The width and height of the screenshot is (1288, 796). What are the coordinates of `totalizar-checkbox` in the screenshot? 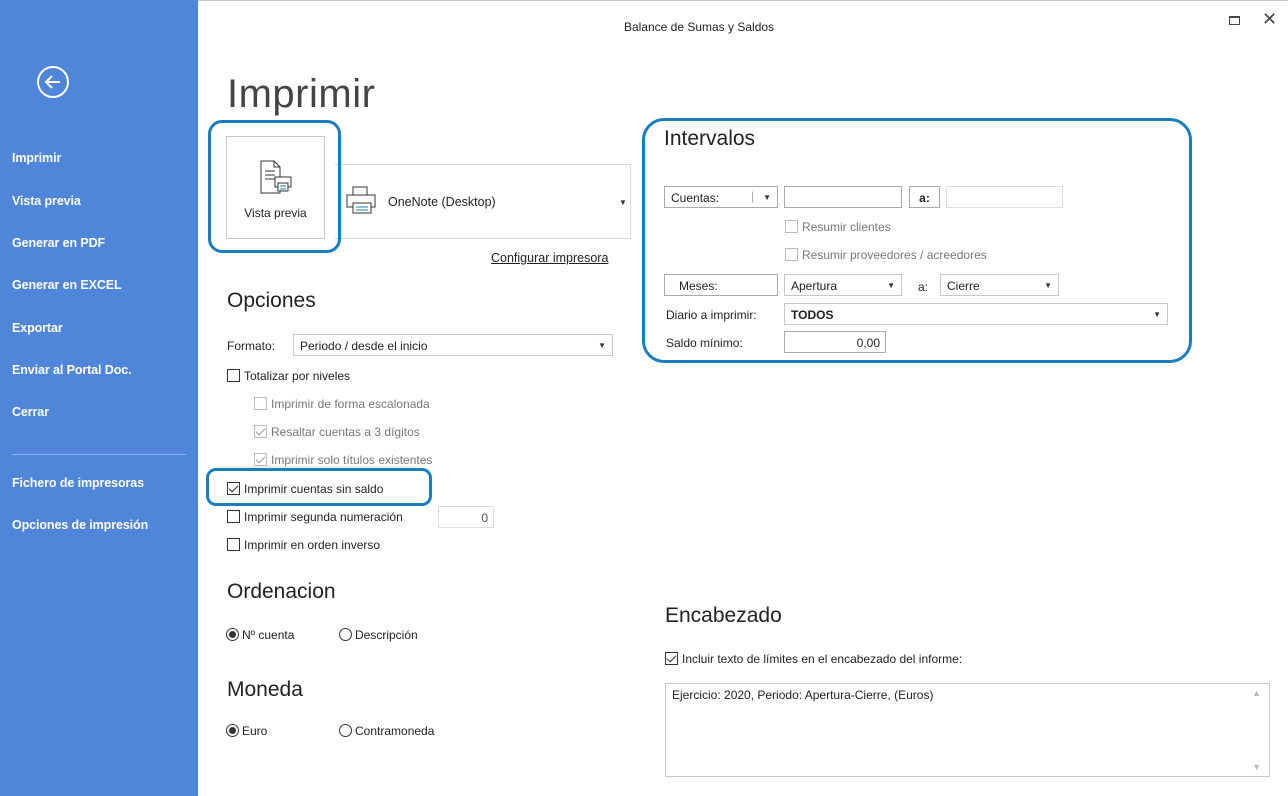 It's located at (233, 375).